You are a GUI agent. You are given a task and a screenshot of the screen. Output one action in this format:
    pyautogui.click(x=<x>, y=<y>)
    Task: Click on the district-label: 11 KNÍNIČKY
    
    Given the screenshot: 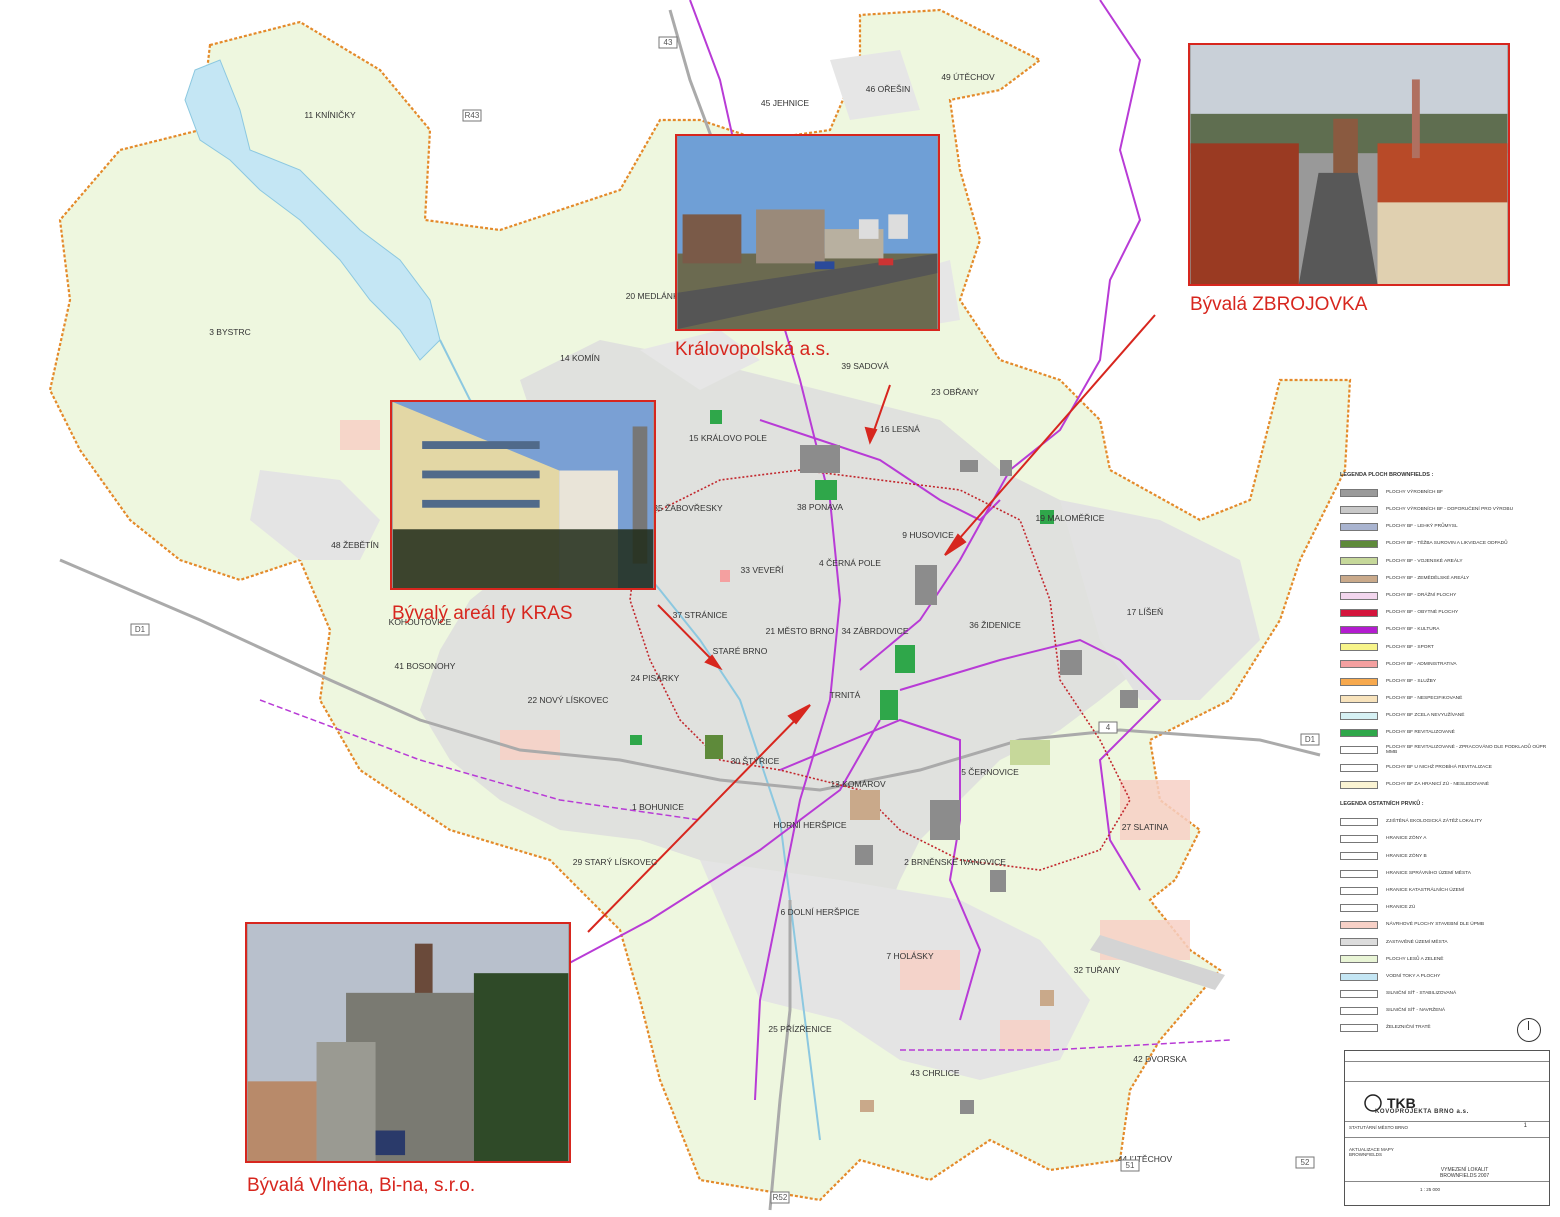 What is the action you would take?
    pyautogui.click(x=330, y=115)
    